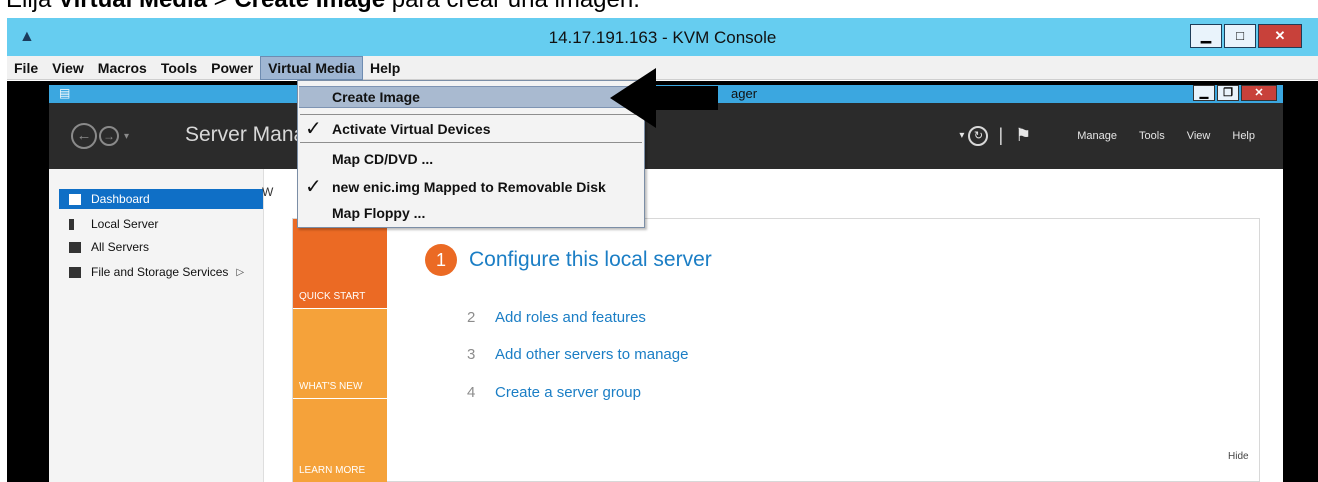 The image size is (1318, 482). Describe the element at coordinates (340, 353) in the screenshot. I see `tile-whats-new: WHAT'S NEW` at that location.